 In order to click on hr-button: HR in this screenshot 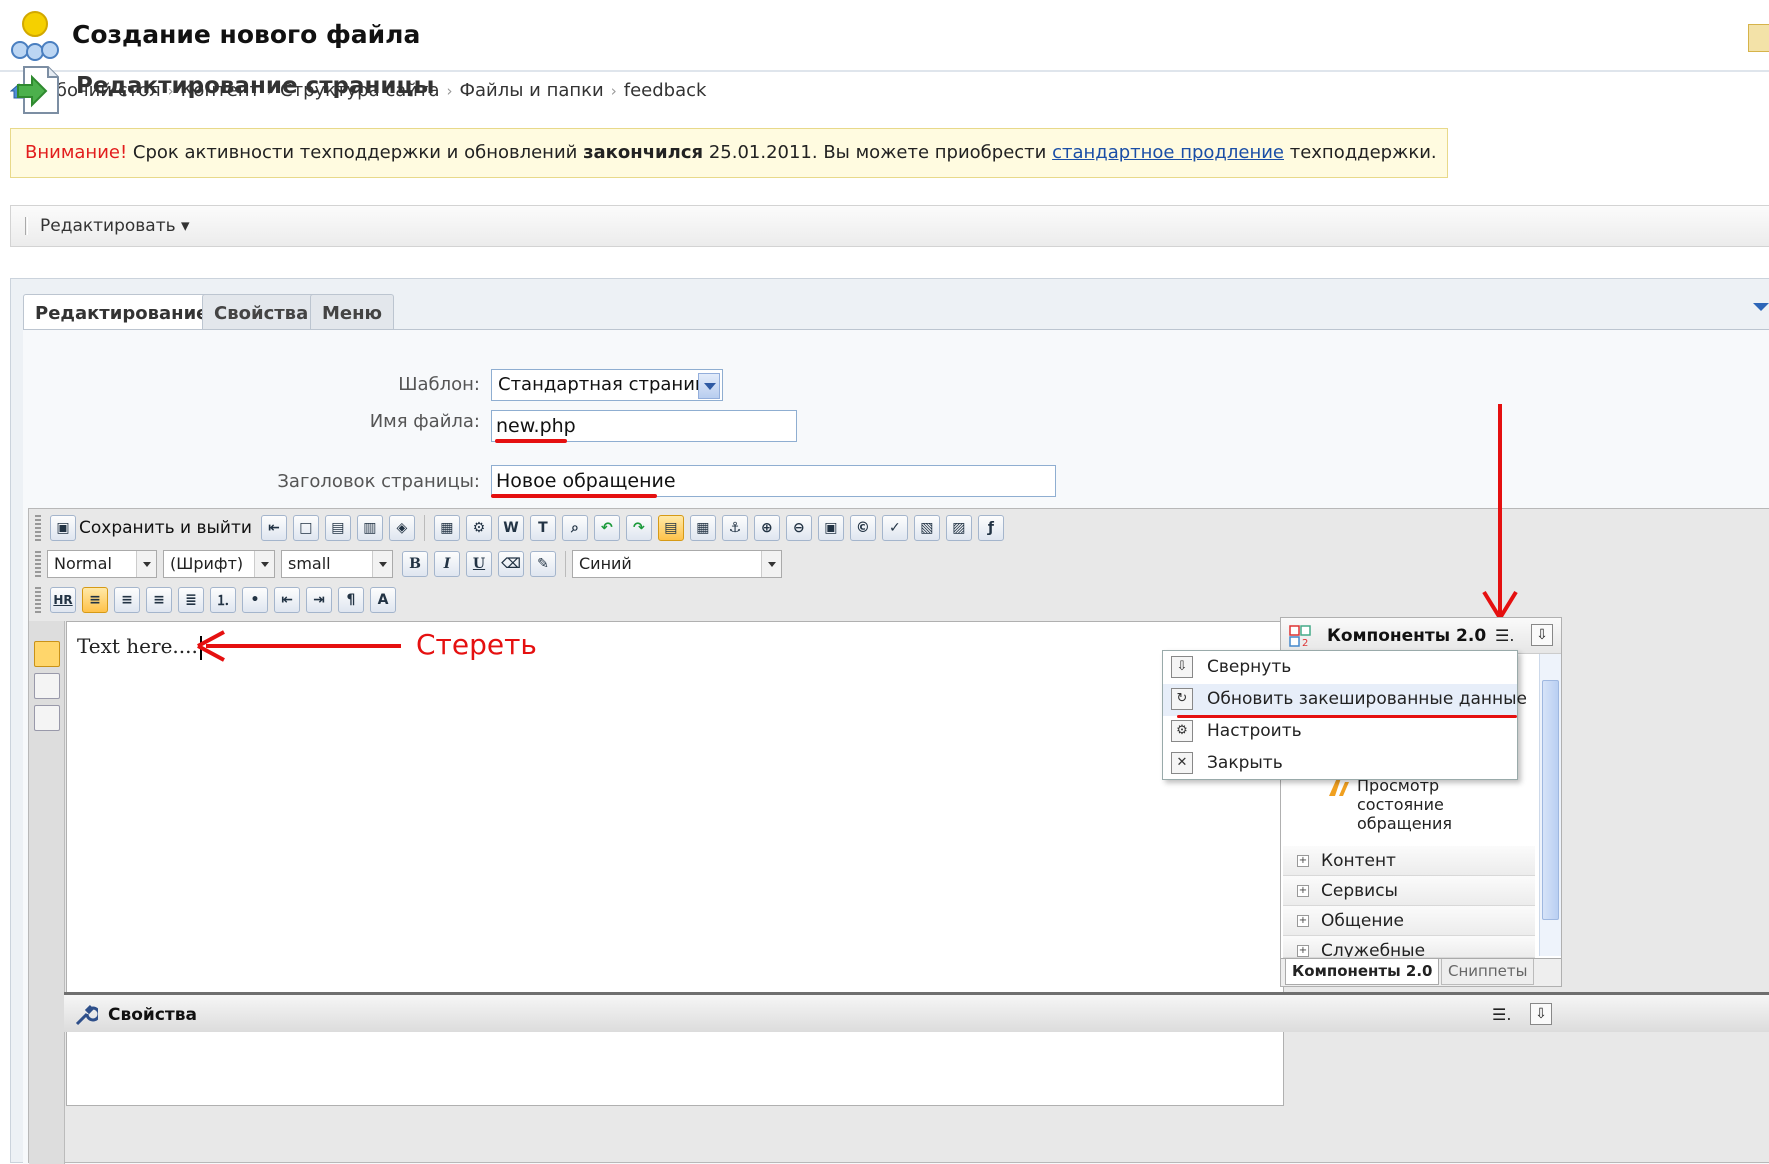, I will do `click(63, 600)`.